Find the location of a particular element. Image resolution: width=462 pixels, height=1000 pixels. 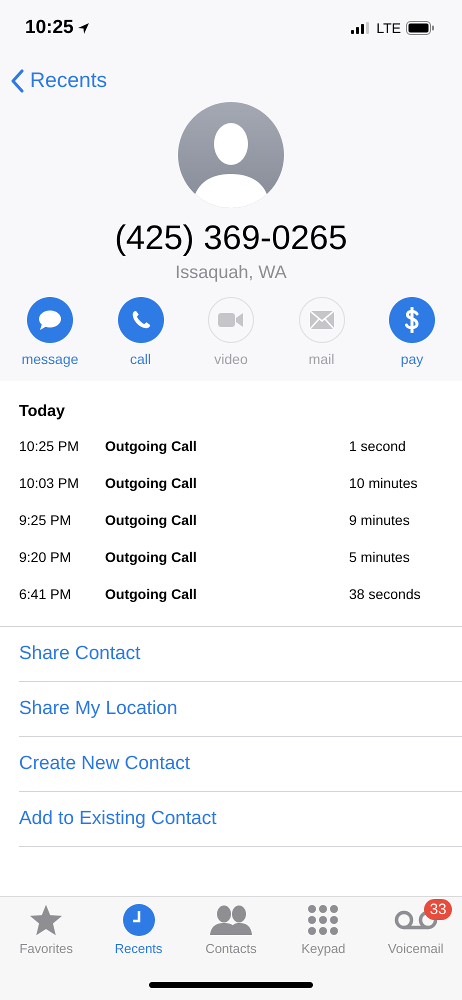

tab-item: Contacts is located at coordinates (231, 929).